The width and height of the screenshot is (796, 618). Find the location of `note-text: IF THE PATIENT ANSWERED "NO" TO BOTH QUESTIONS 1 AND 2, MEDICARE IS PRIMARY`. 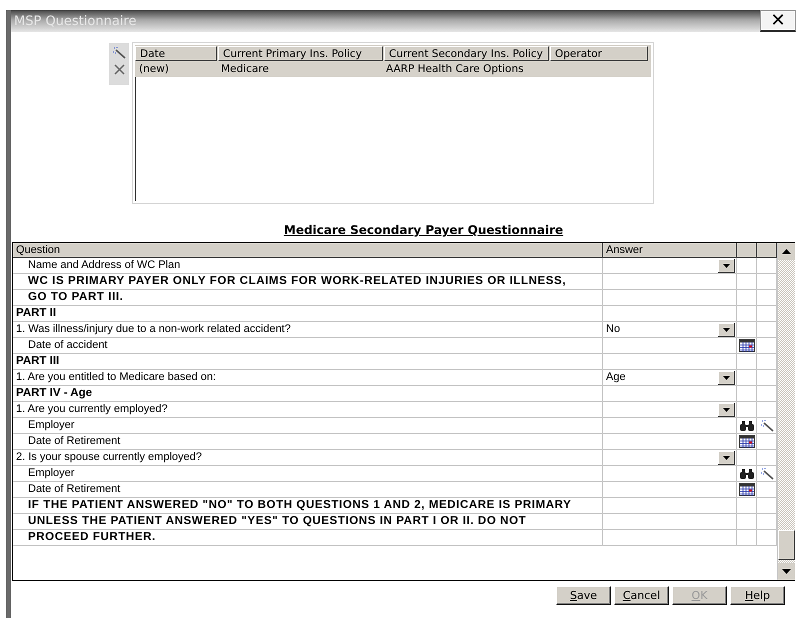

note-text: IF THE PATIENT ANSWERED "NO" TO BOTH QUESTIONS 1 AND 2, MEDICARE IS PRIMARY is located at coordinates (308, 505).